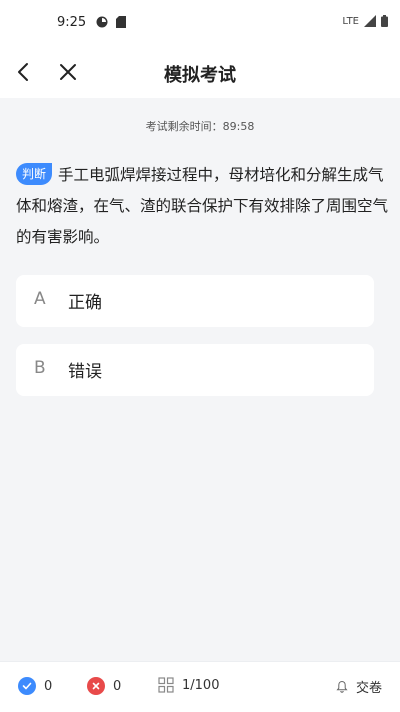 The height and width of the screenshot is (712, 400). Describe the element at coordinates (200, 126) in the screenshot. I see `exam-timer: 考试剩余时间：89:58` at that location.